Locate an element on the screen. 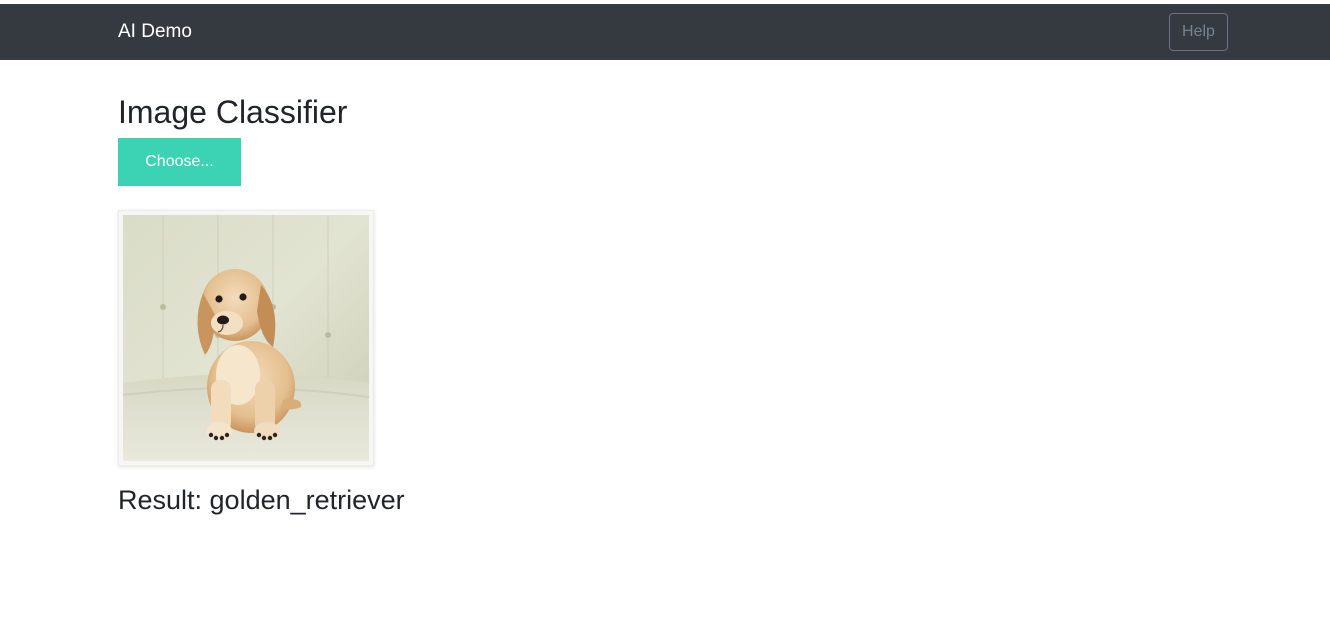  brand-link: AI Demo is located at coordinates (155, 32).